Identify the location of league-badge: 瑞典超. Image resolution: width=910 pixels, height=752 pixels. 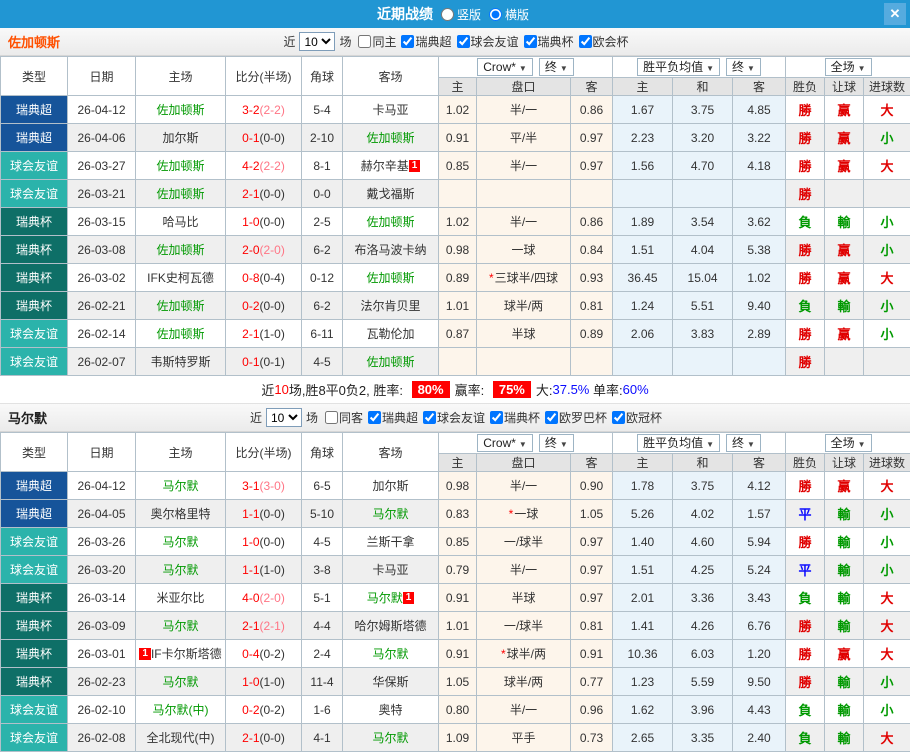
(34, 138).